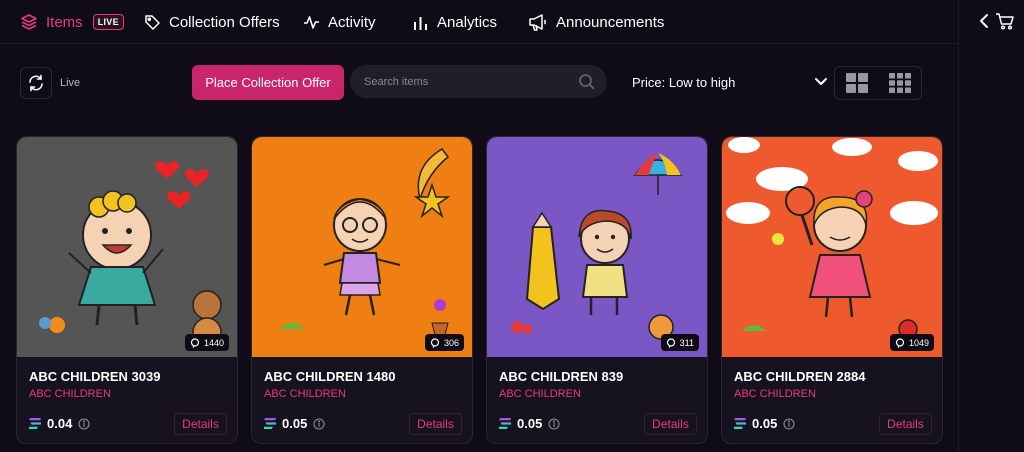  I want to click on cart-icon, so click(1005, 21).